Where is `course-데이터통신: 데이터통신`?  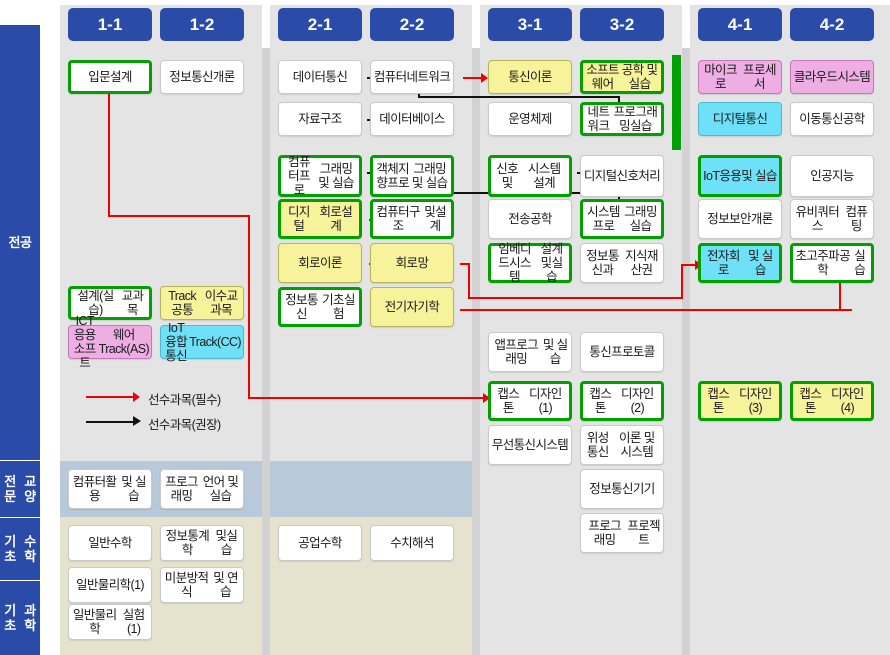 course-데이터통신: 데이터통신 is located at coordinates (320, 77).